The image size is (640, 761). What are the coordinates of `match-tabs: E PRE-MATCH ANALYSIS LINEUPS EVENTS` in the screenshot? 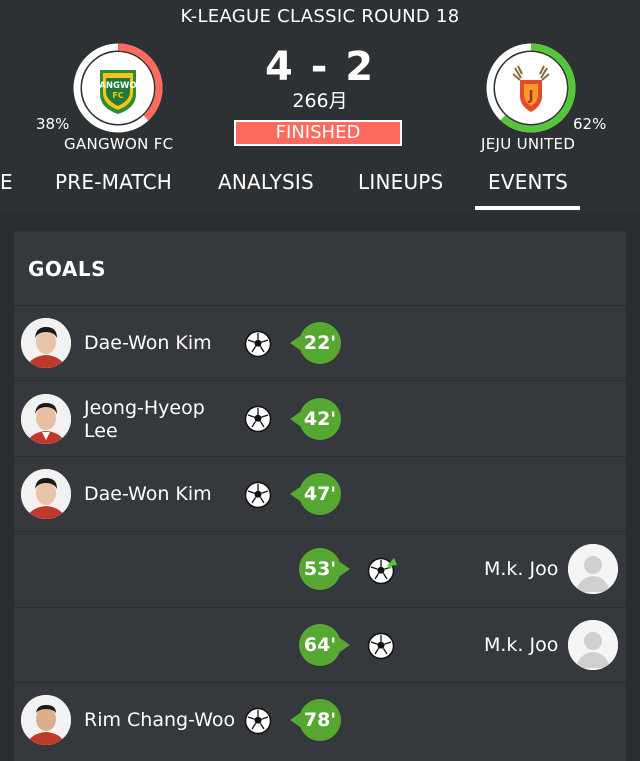 It's located at (320, 187).